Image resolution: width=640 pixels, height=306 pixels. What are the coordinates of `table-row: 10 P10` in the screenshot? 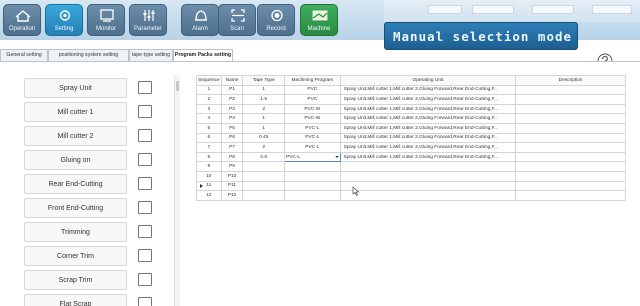 It's located at (411, 176).